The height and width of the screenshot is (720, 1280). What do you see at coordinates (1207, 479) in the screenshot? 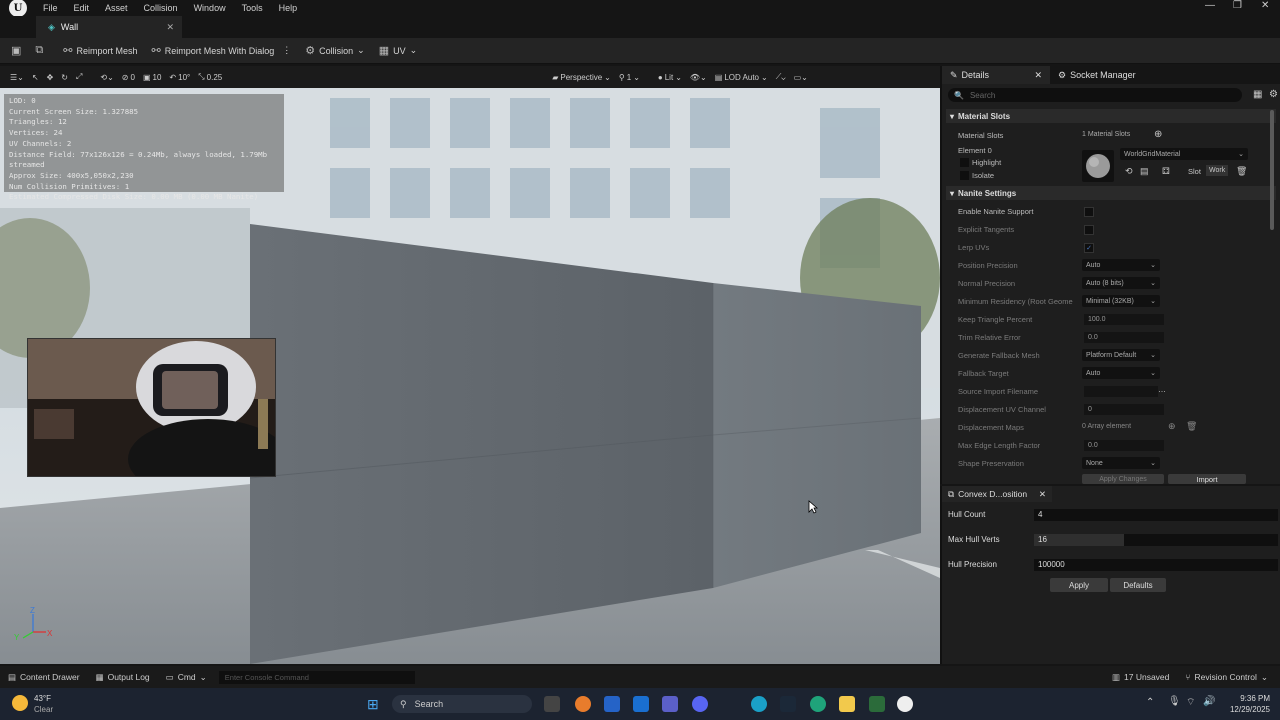
I see `import-button: Import` at bounding box center [1207, 479].